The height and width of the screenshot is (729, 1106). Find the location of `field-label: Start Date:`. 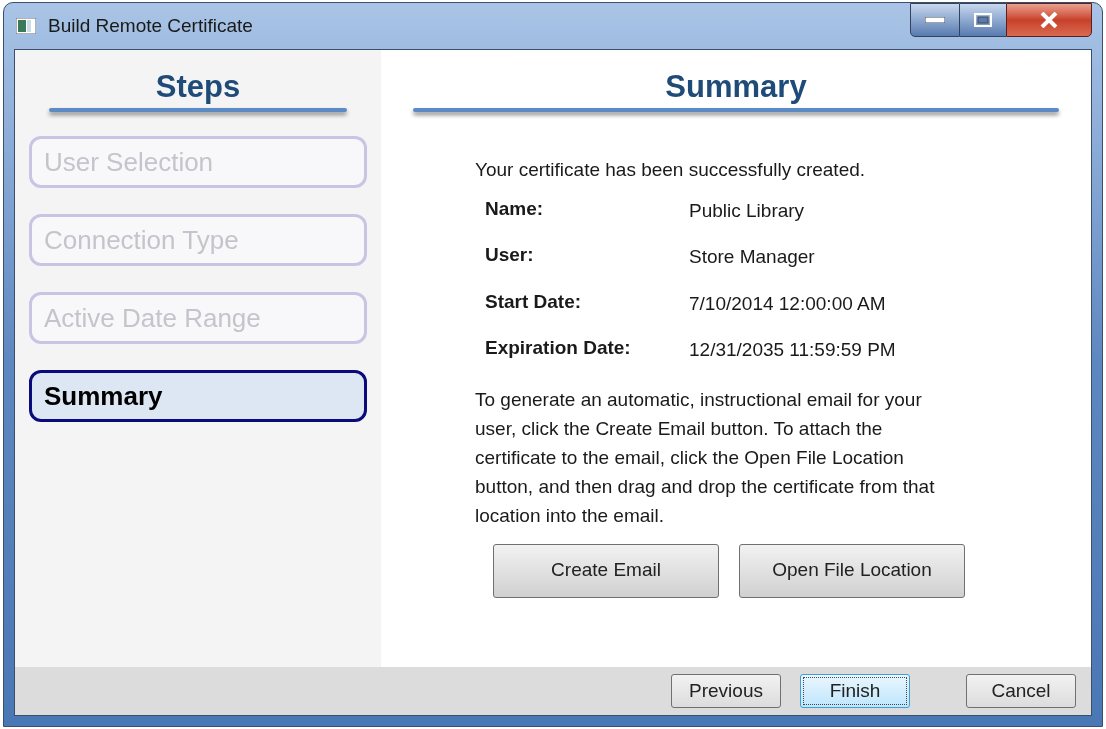

field-label: Start Date: is located at coordinates (534, 301).